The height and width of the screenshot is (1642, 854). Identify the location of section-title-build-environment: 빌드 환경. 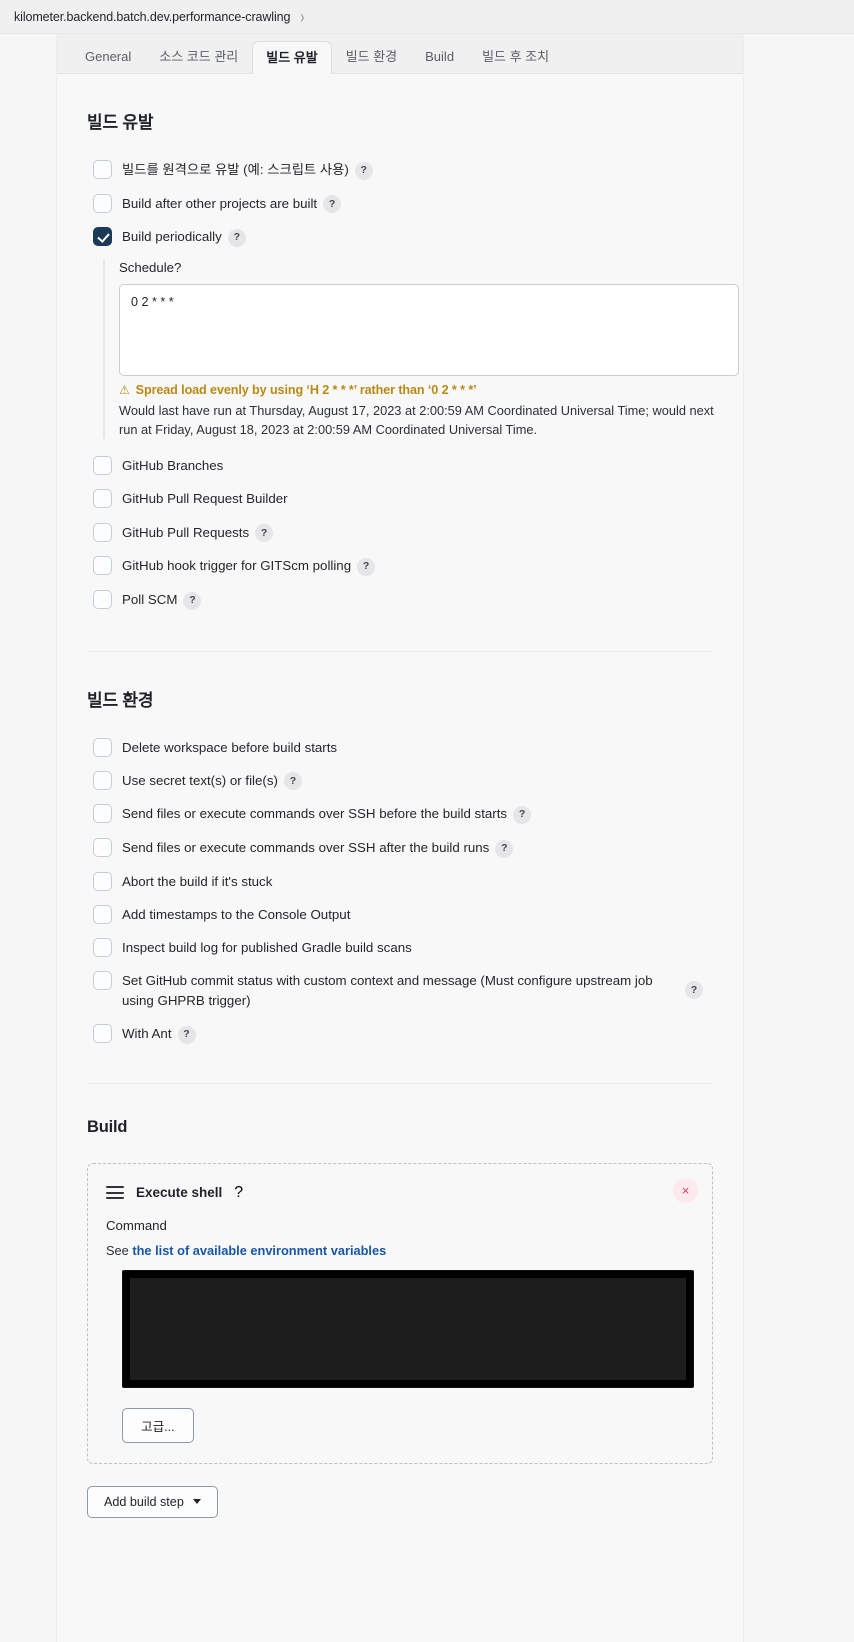
(120, 700).